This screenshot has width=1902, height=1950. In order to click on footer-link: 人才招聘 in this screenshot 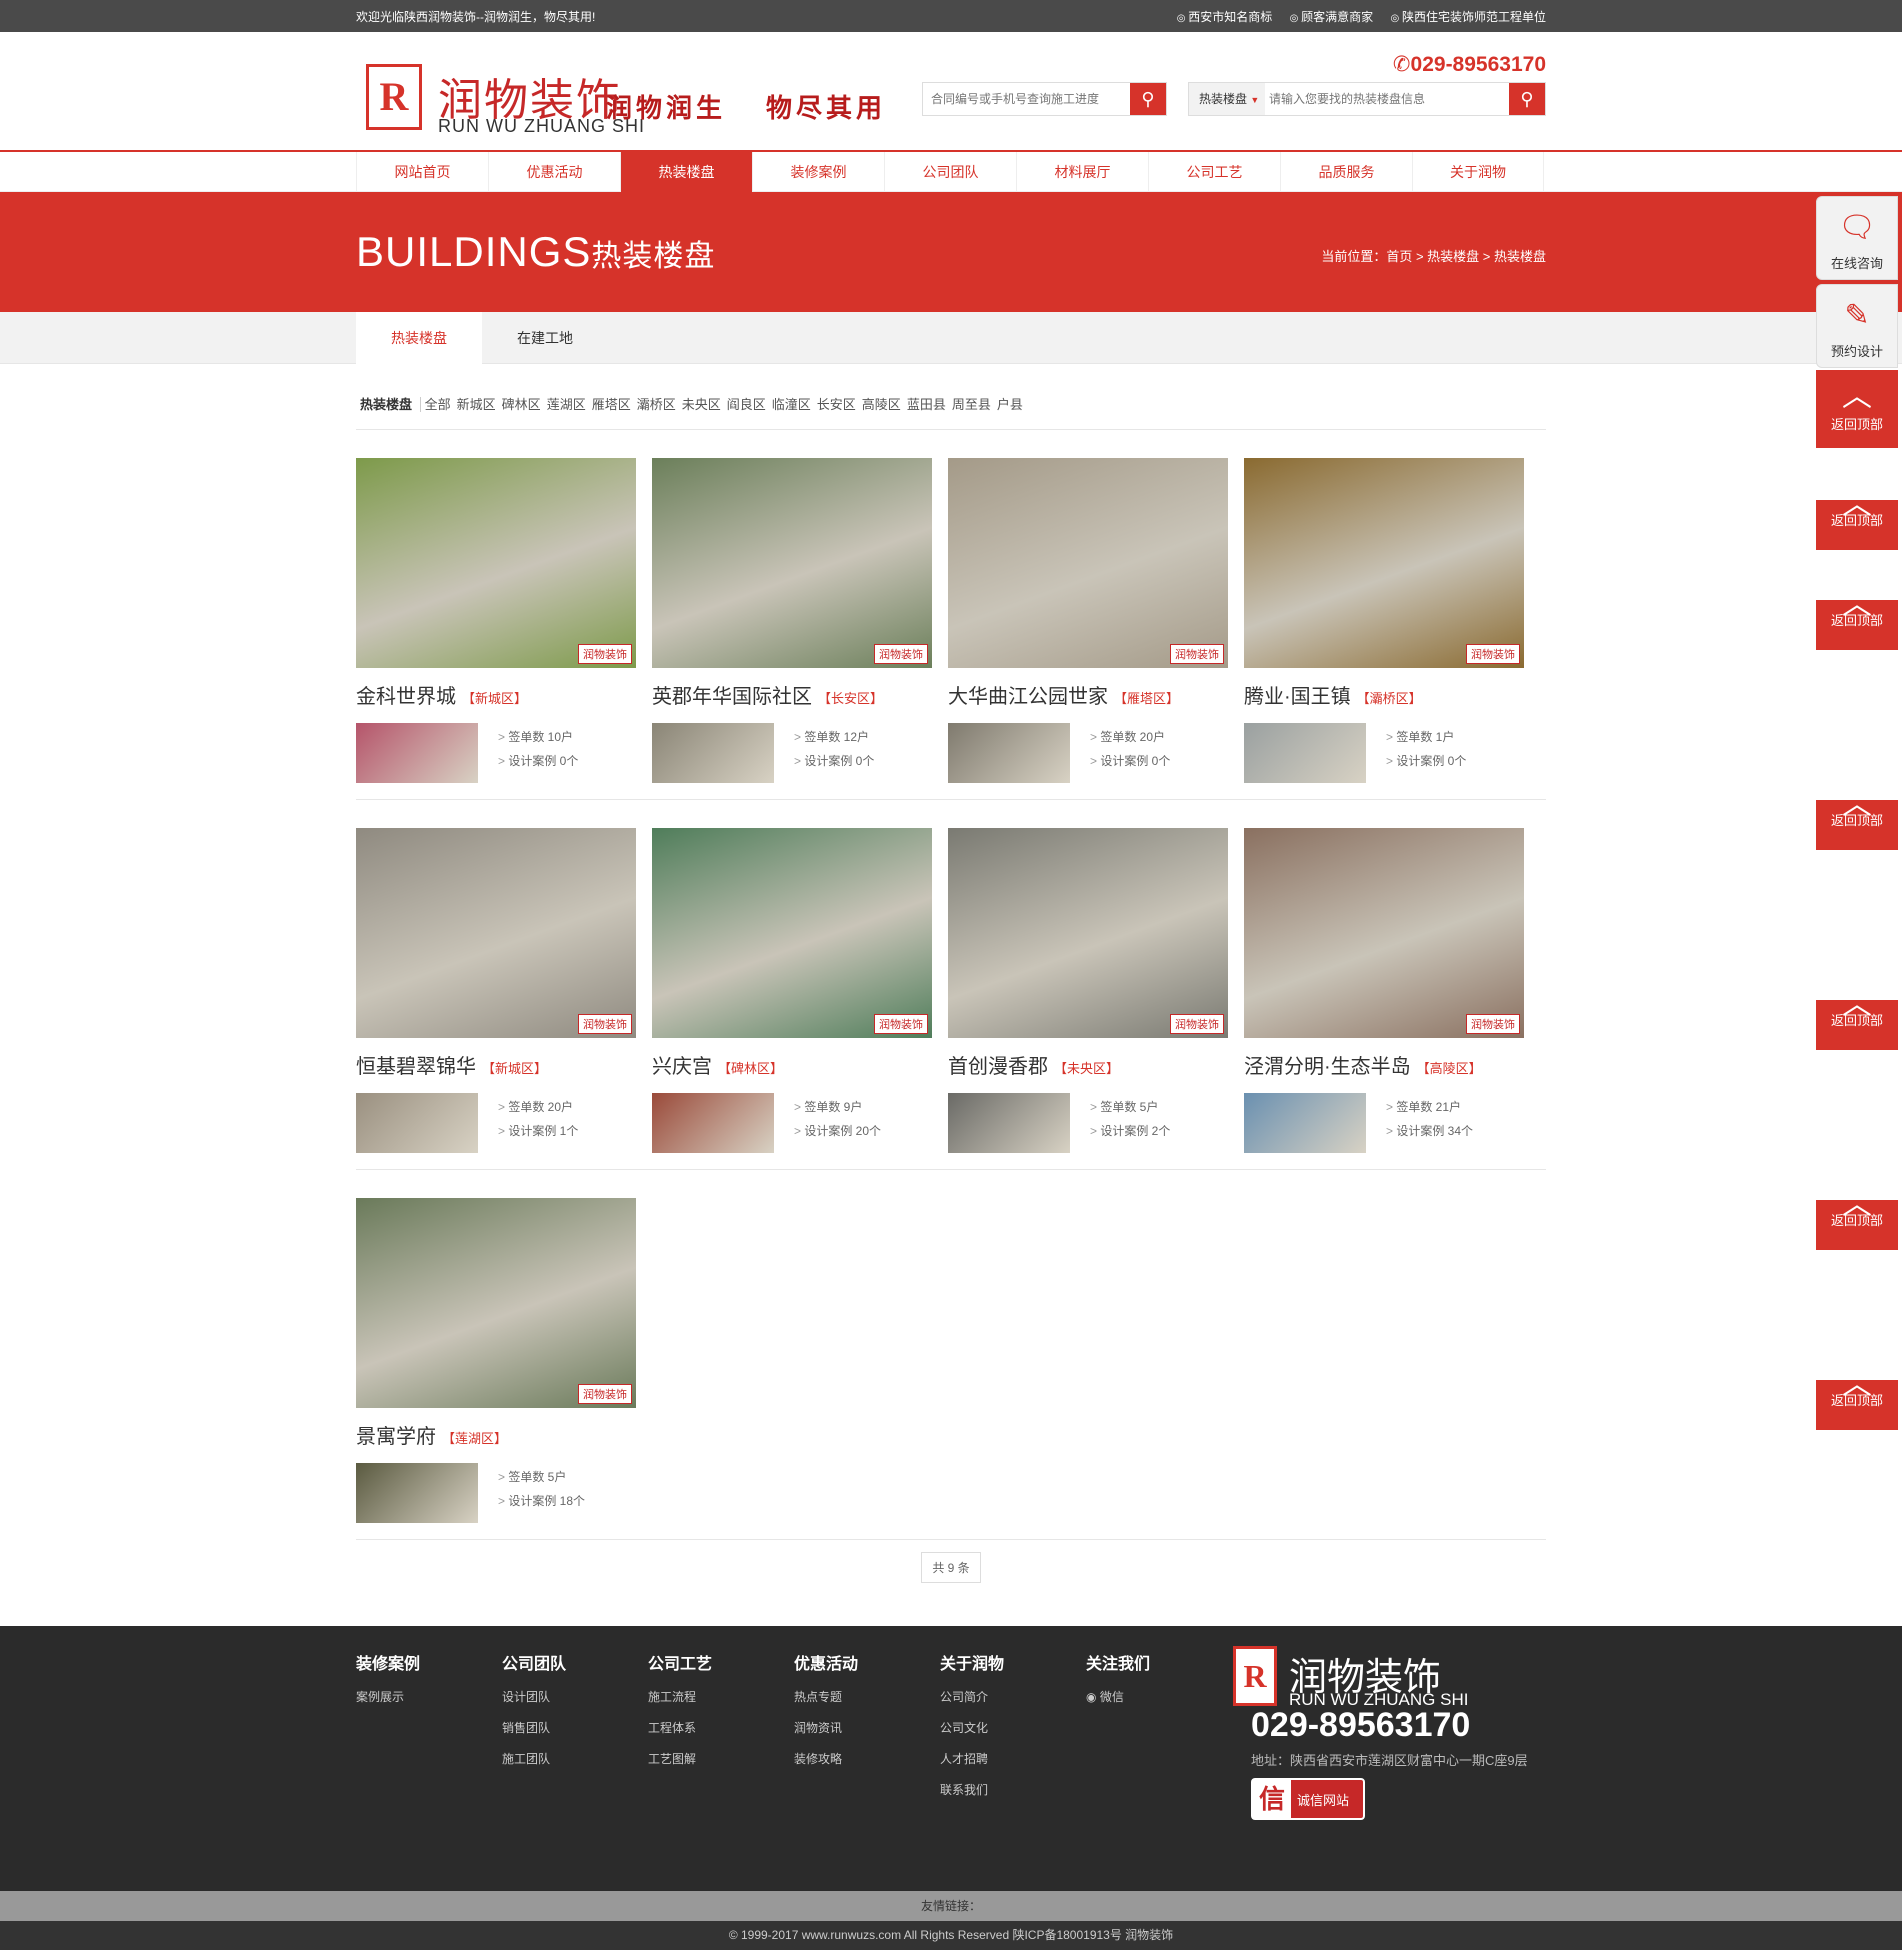, I will do `click(972, 1758)`.